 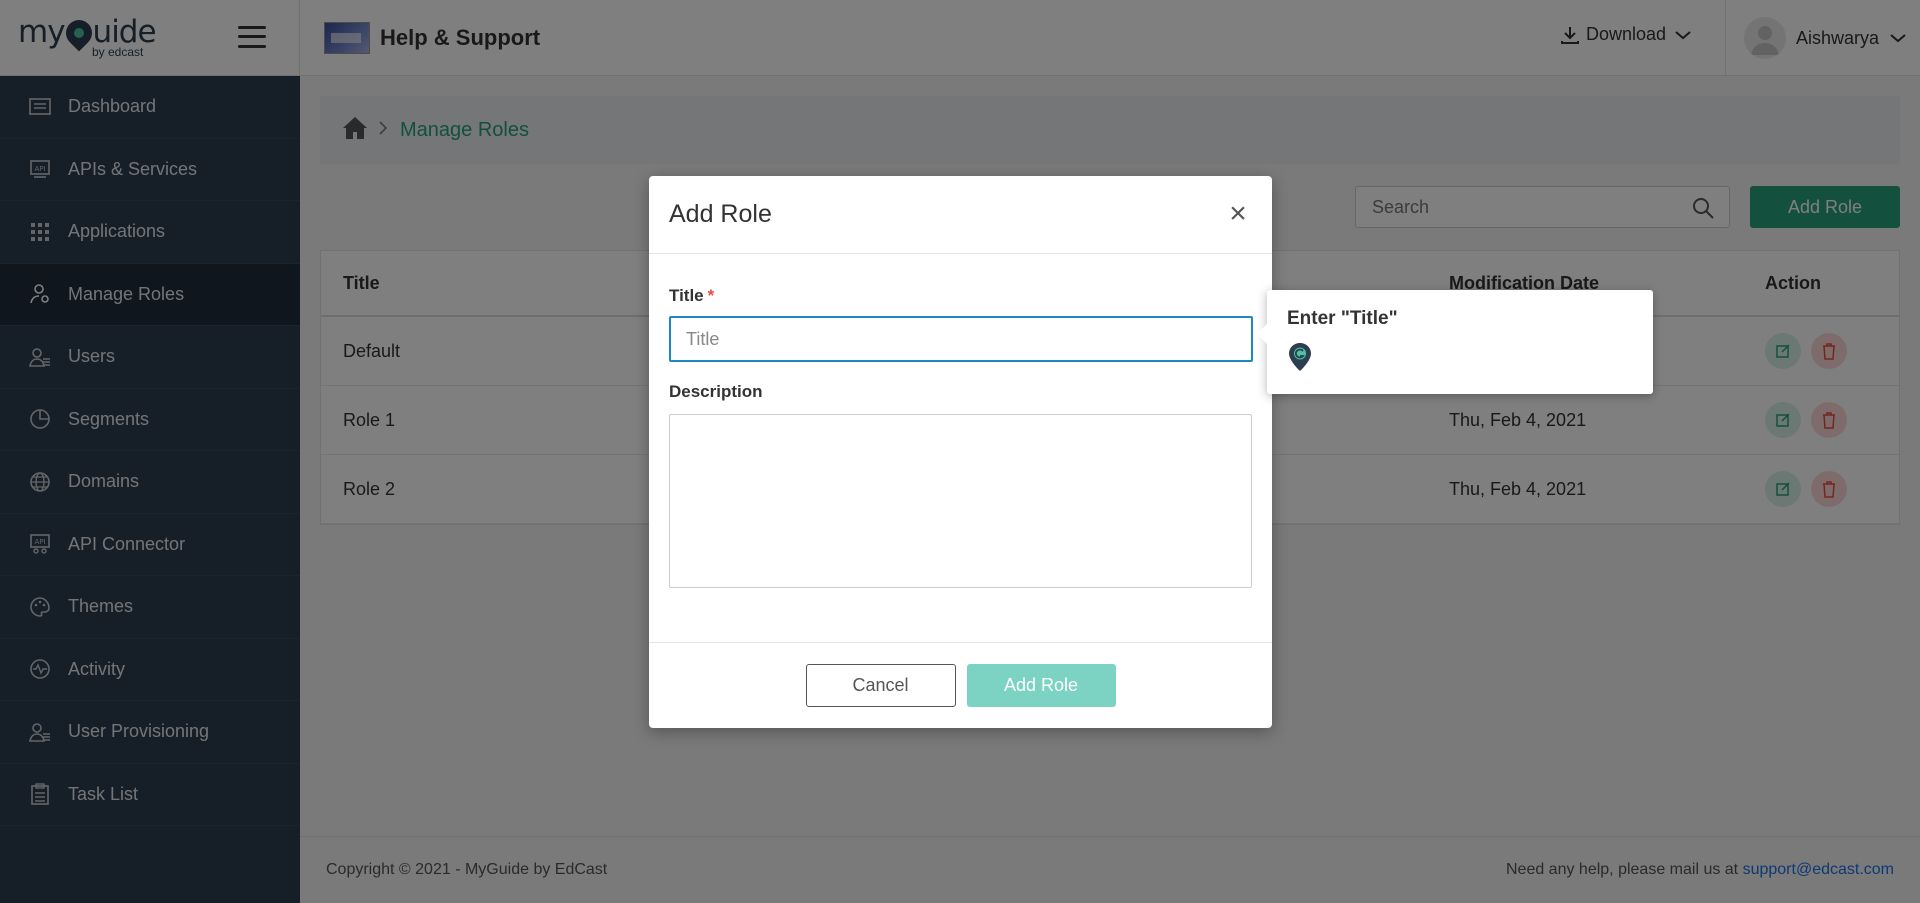 What do you see at coordinates (686, 295) in the screenshot?
I see `title-label: Title` at bounding box center [686, 295].